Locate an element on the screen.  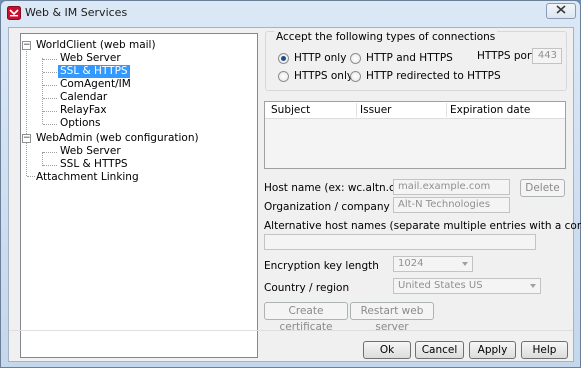
dialog-footer: Ok Cancel Apply Help is located at coordinates (291, 346).